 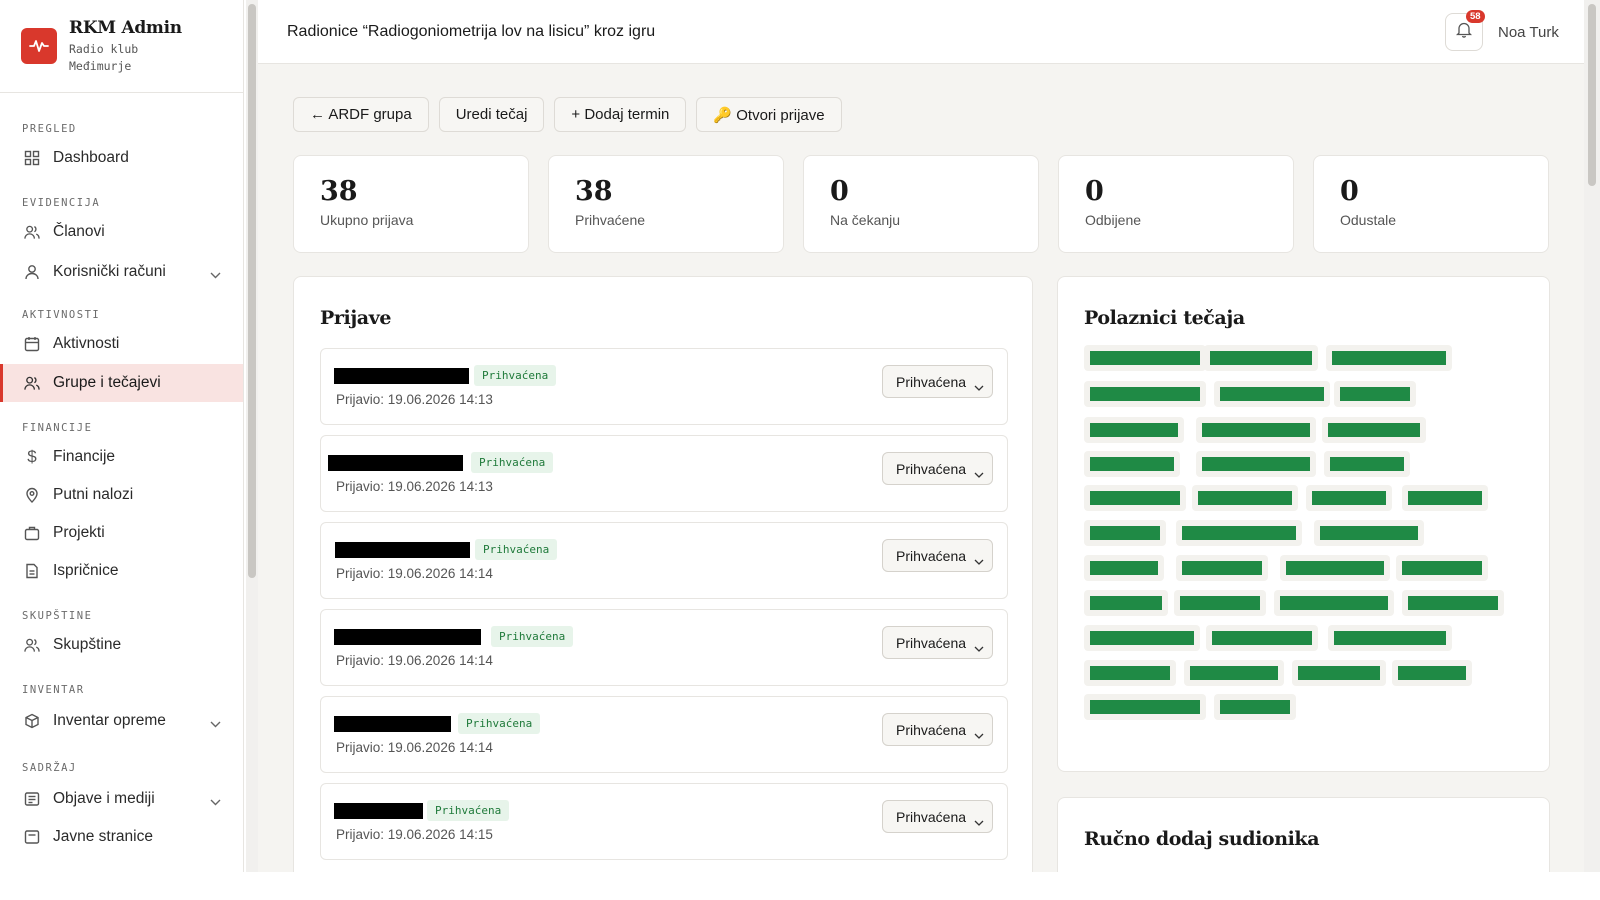 What do you see at coordinates (121, 721) in the screenshot?
I see `sidebar-item-inventar-opreme: Inventar opreme` at bounding box center [121, 721].